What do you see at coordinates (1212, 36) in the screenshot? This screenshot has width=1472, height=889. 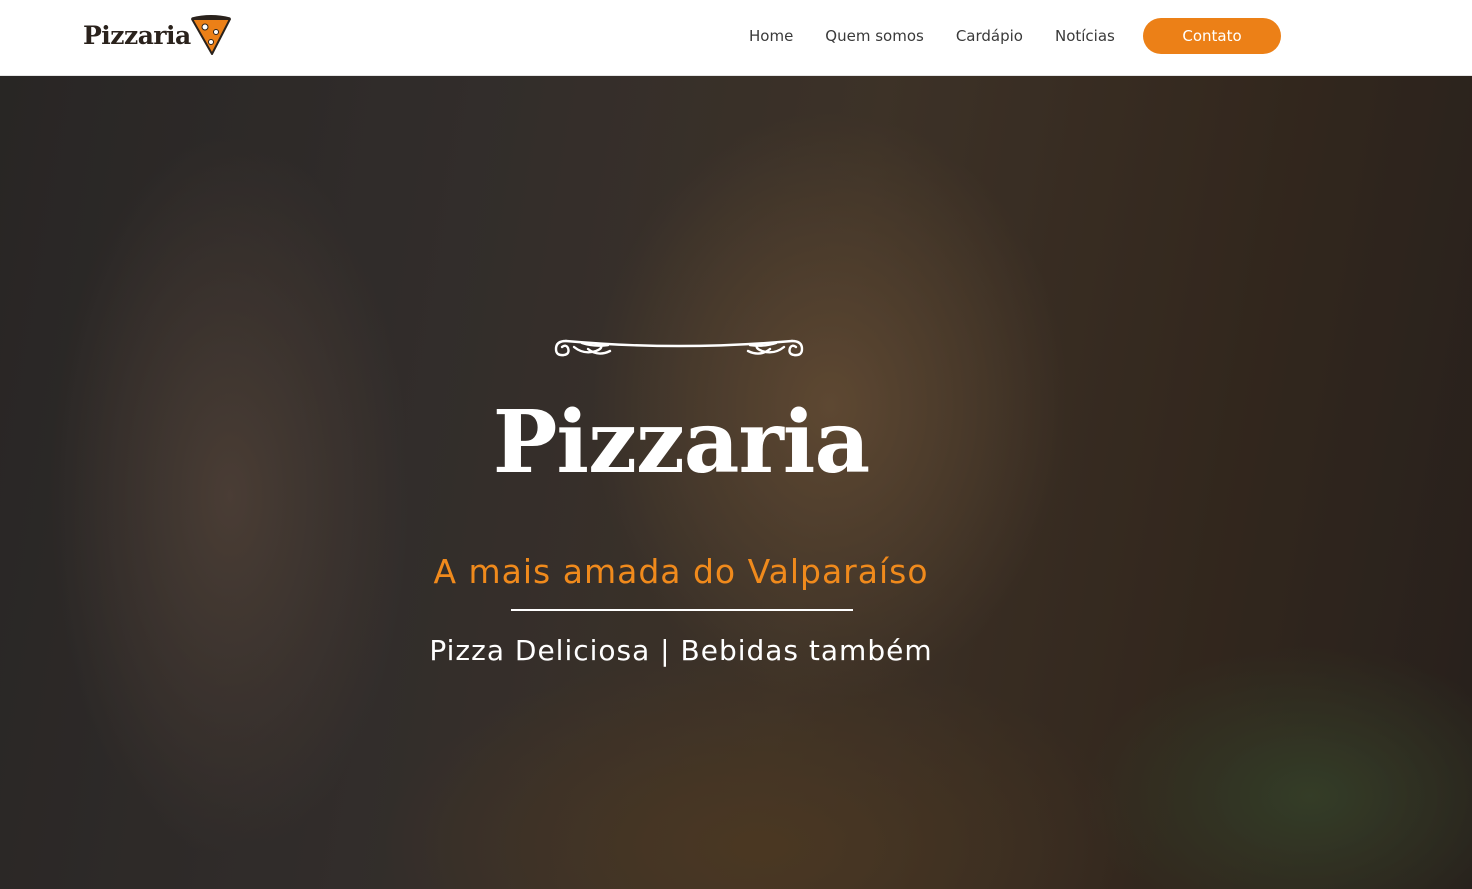 I see `contact-button: Contato` at bounding box center [1212, 36].